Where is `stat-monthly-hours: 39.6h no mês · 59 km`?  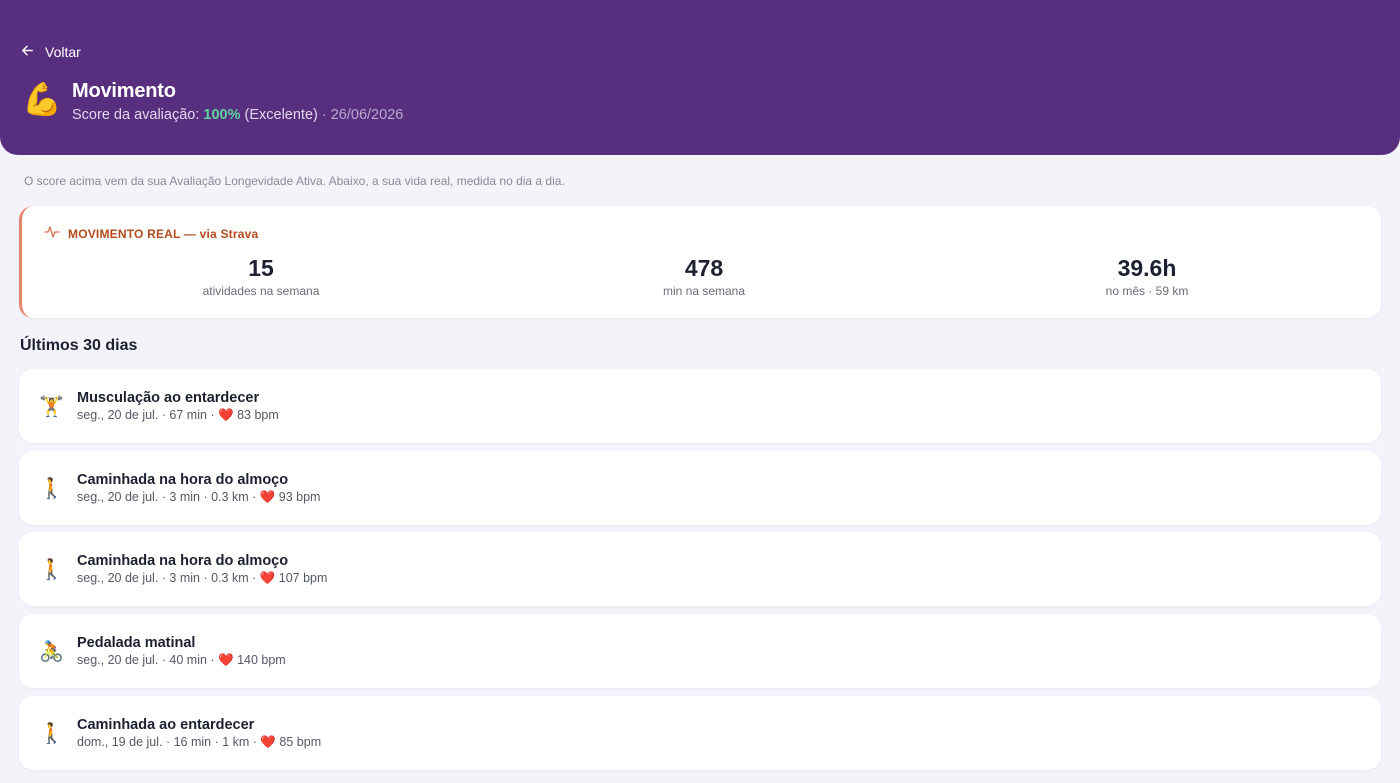 stat-monthly-hours: 39.6h no mês · 59 km is located at coordinates (1147, 277).